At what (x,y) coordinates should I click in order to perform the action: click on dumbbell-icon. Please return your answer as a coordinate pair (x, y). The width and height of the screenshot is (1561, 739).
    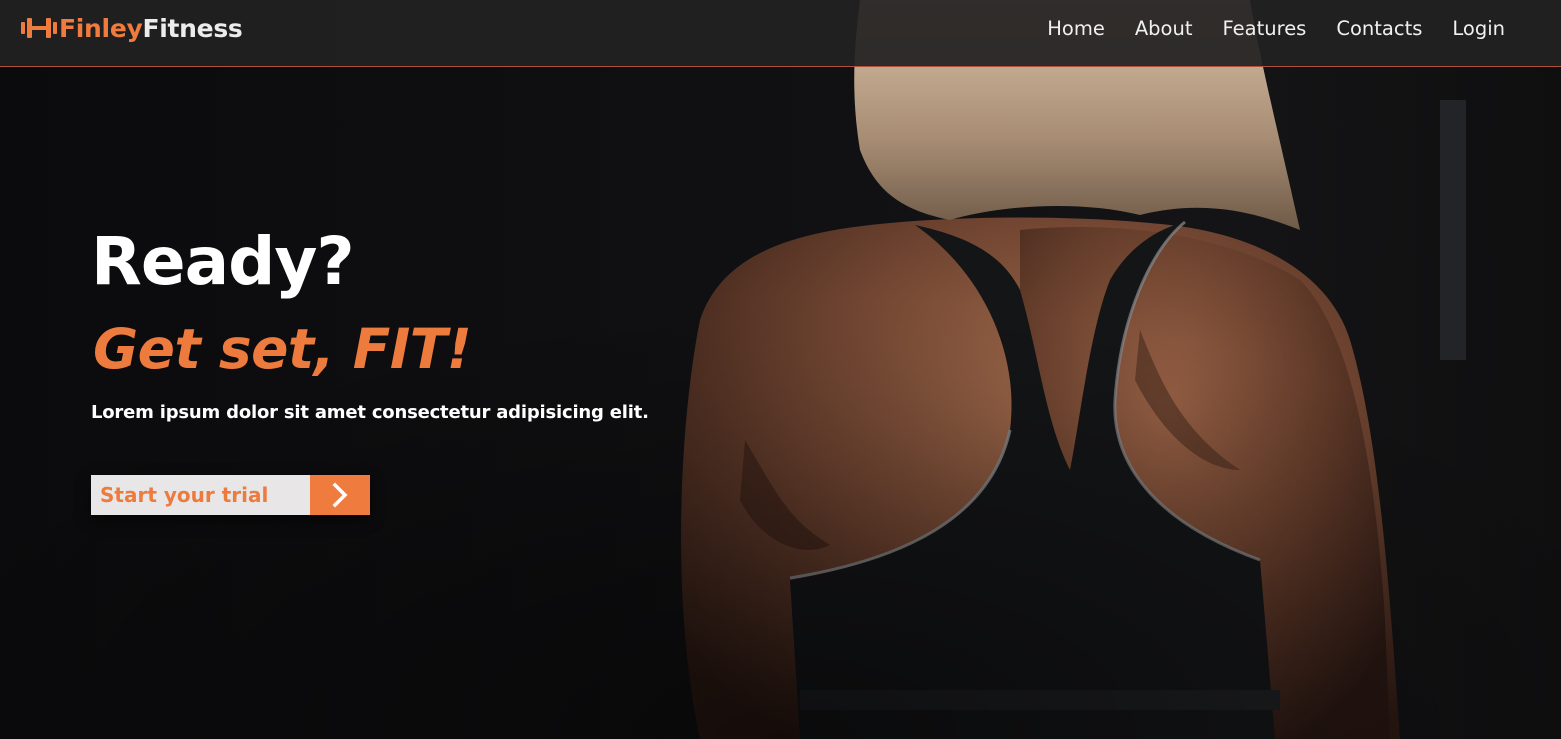
    Looking at the image, I should click on (39, 28).